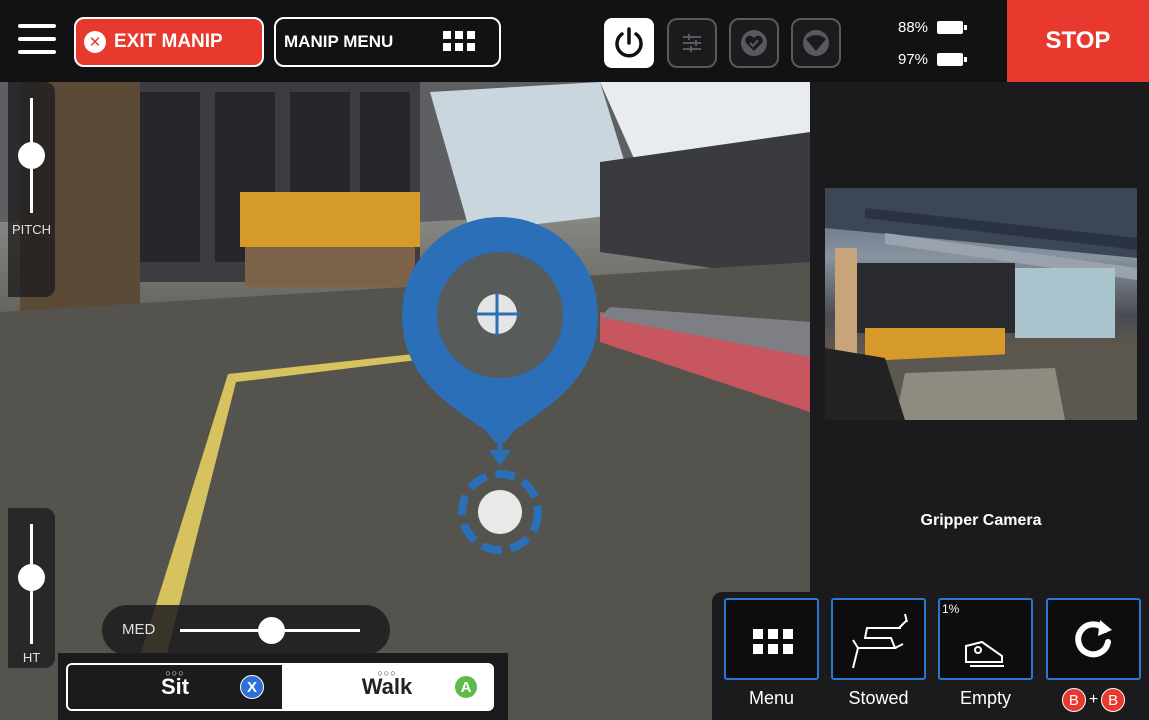 The width and height of the screenshot is (1149, 720). I want to click on refresh-icon, so click(1093, 639).